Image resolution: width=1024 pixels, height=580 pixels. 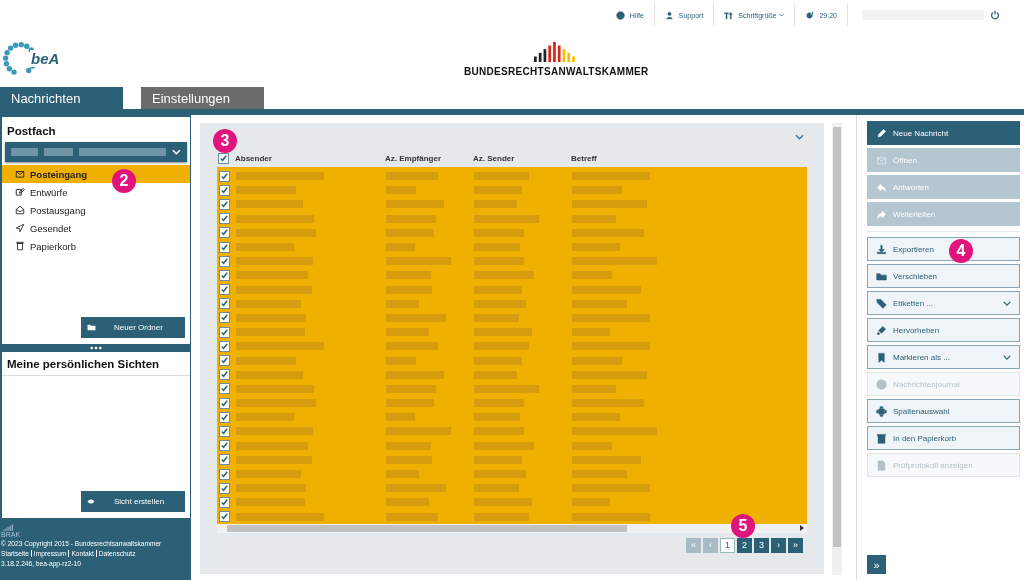 I want to click on scroll-arrow-icon, so click(x=802, y=528).